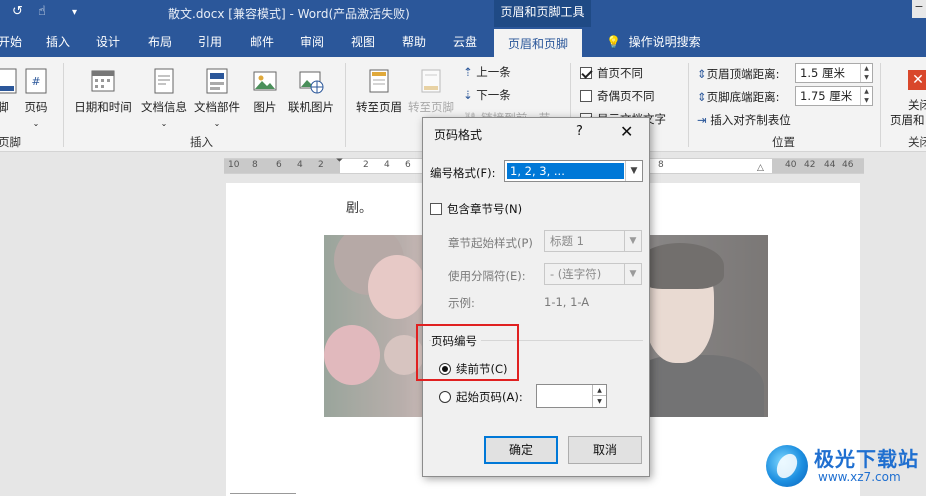  What do you see at coordinates (36, 81) in the screenshot?
I see `page-number-icon: #` at bounding box center [36, 81].